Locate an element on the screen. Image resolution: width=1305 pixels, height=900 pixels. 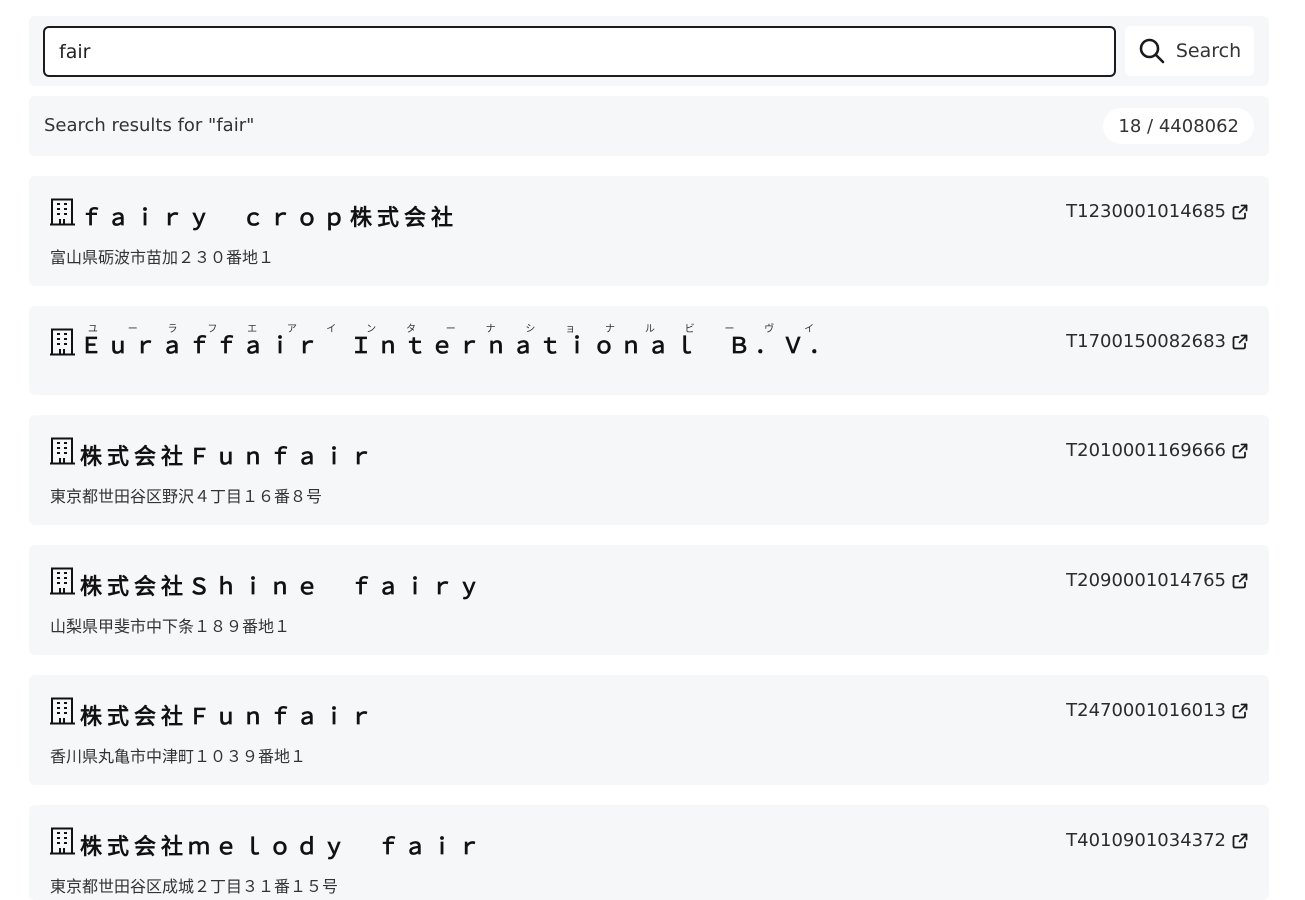
search-button-label: Search is located at coordinates (1208, 51).